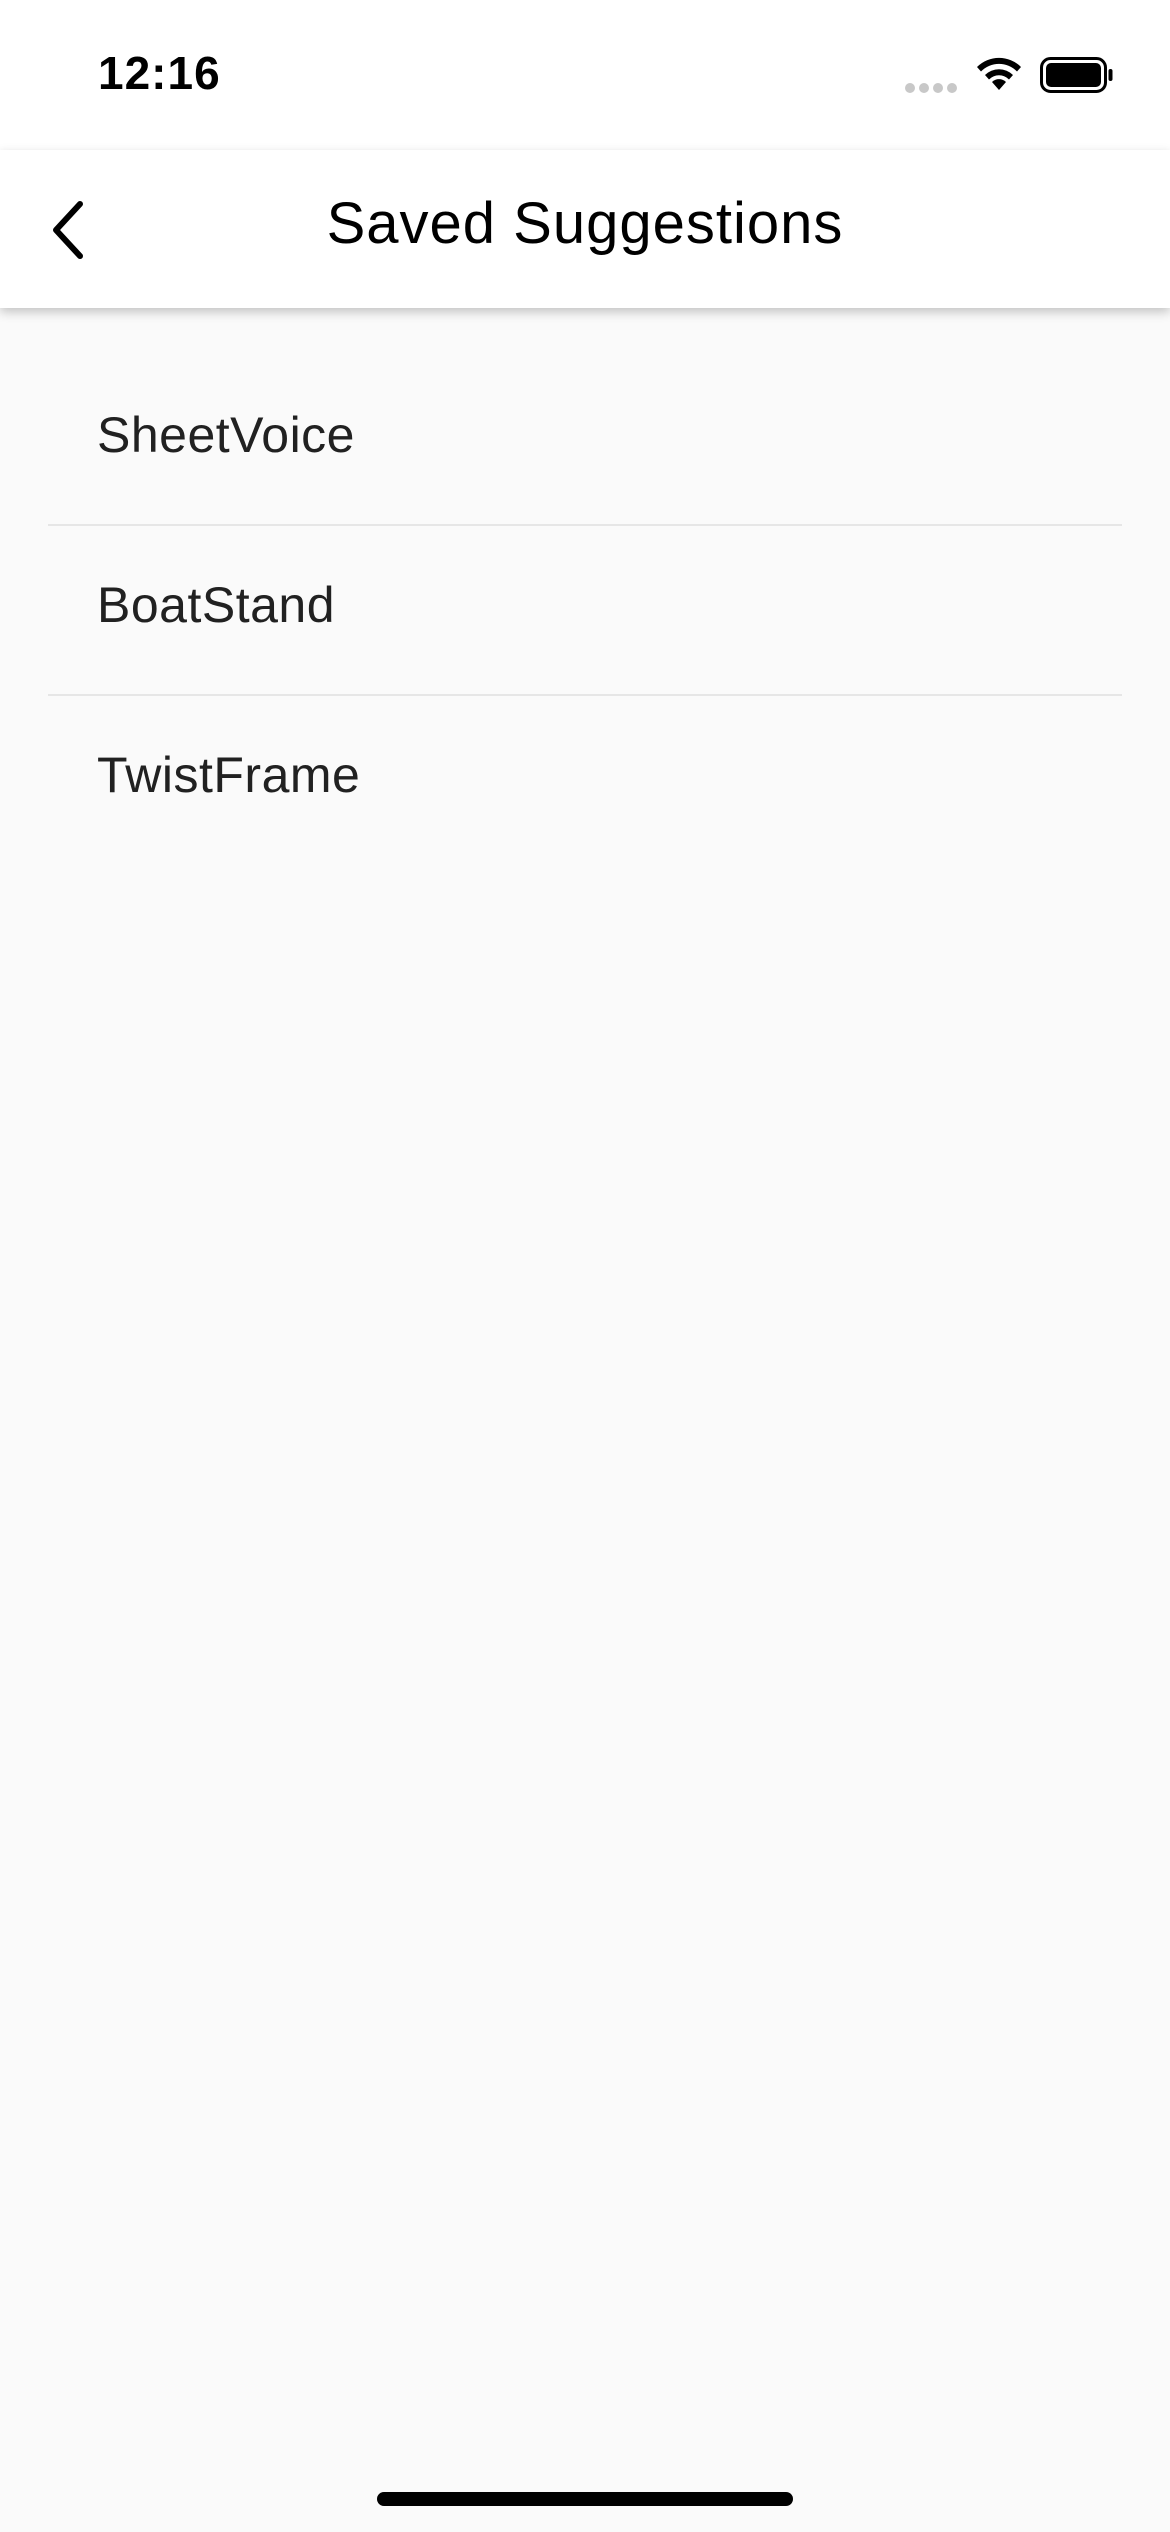  What do you see at coordinates (585, 75) in the screenshot?
I see `status-bar: 12:16` at bounding box center [585, 75].